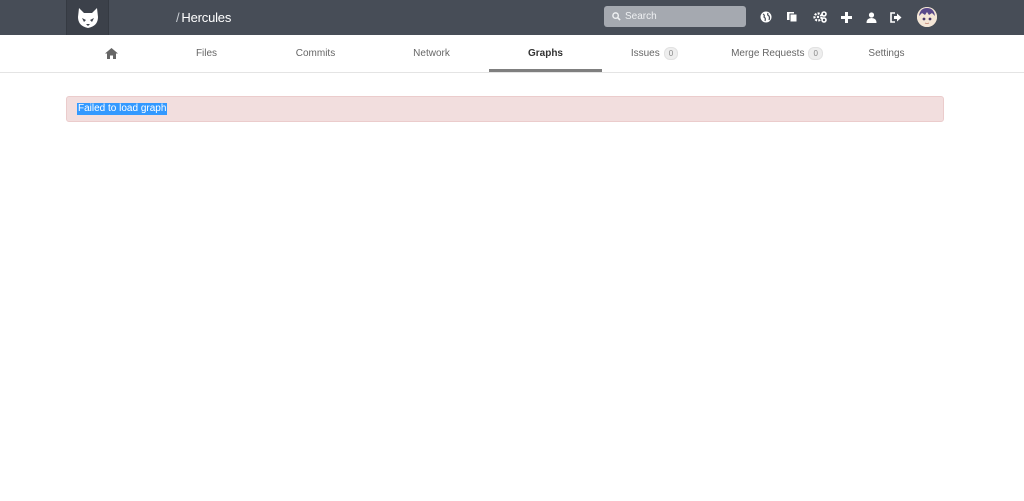 The image size is (1024, 501). I want to click on globe-icon, so click(766, 17).